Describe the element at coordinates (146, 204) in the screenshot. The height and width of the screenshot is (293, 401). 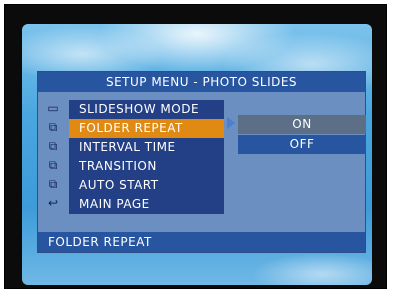
I see `menu-item-main-page: MAIN PAGE` at that location.